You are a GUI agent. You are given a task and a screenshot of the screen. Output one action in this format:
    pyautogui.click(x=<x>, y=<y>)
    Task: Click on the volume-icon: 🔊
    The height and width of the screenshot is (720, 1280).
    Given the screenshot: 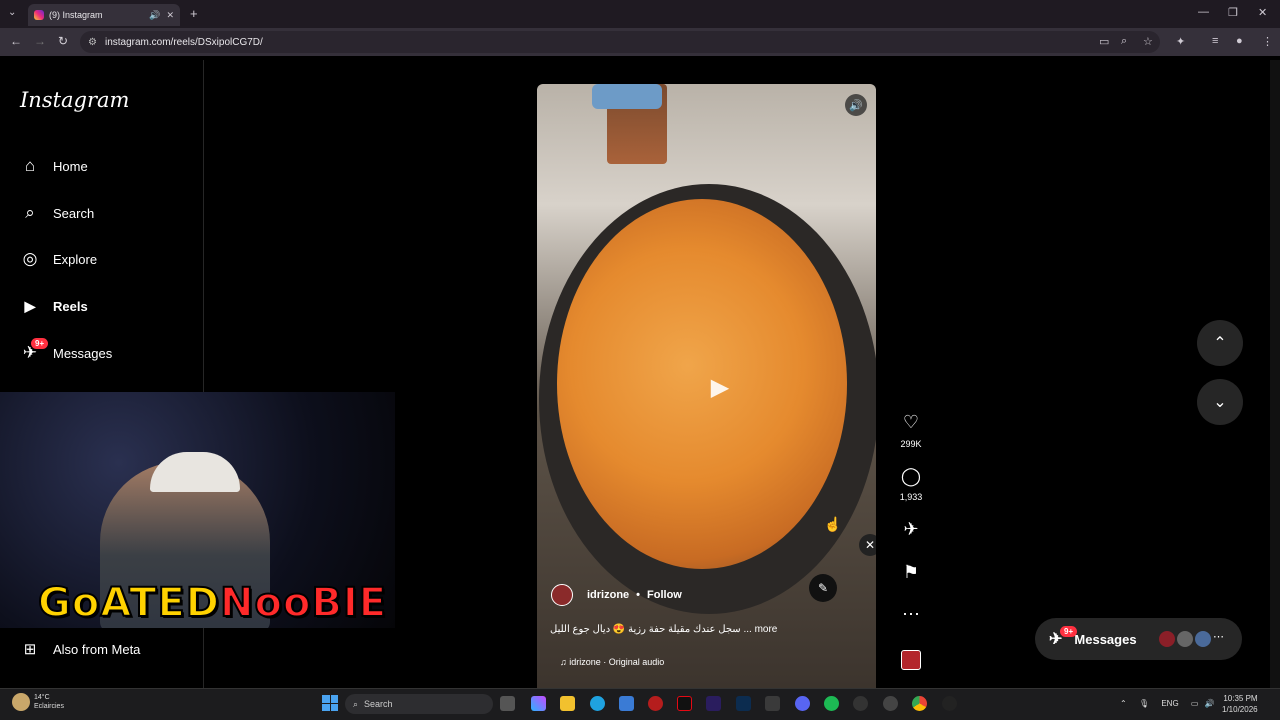 What is the action you would take?
    pyautogui.click(x=856, y=105)
    